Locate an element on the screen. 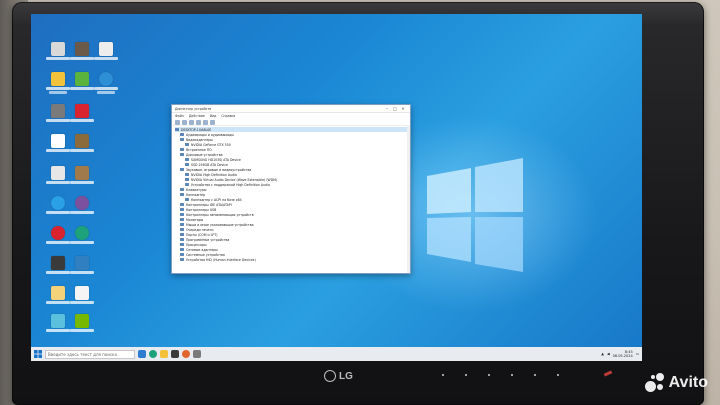 This screenshot has width=720, height=405. desktop-icon-viber is located at coordinates (82, 209).